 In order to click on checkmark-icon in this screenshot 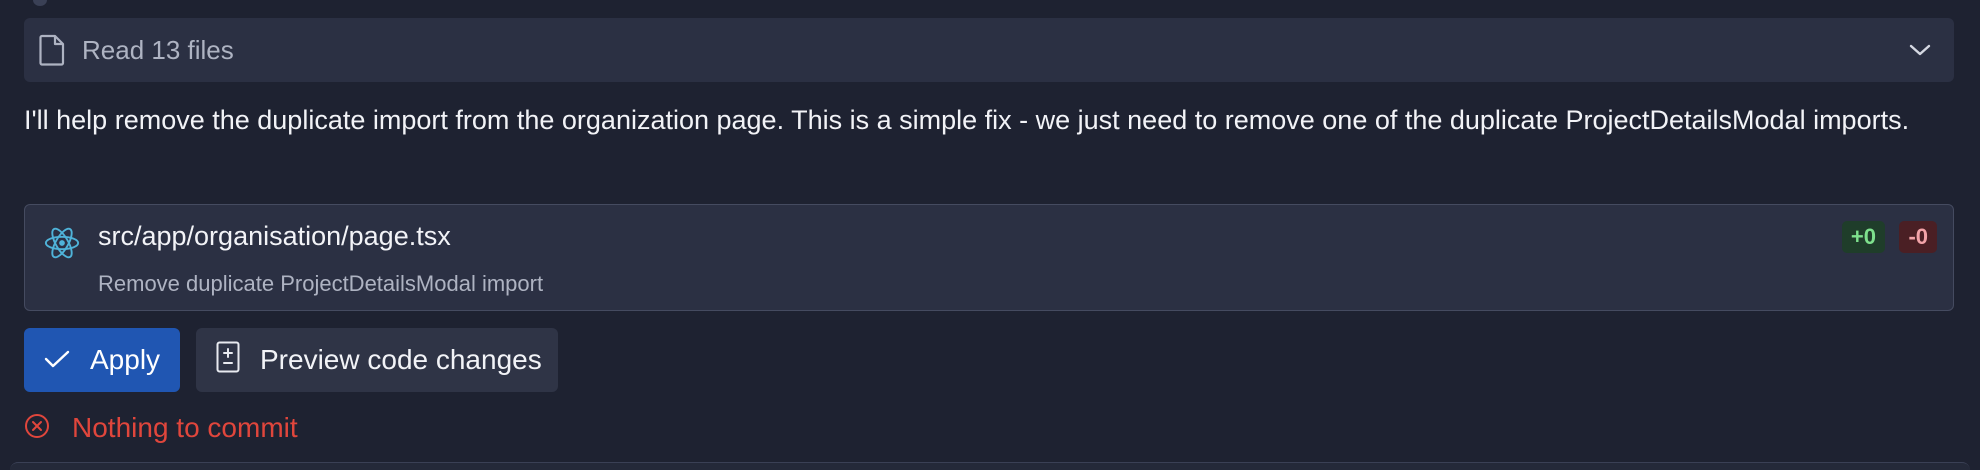, I will do `click(57, 360)`.